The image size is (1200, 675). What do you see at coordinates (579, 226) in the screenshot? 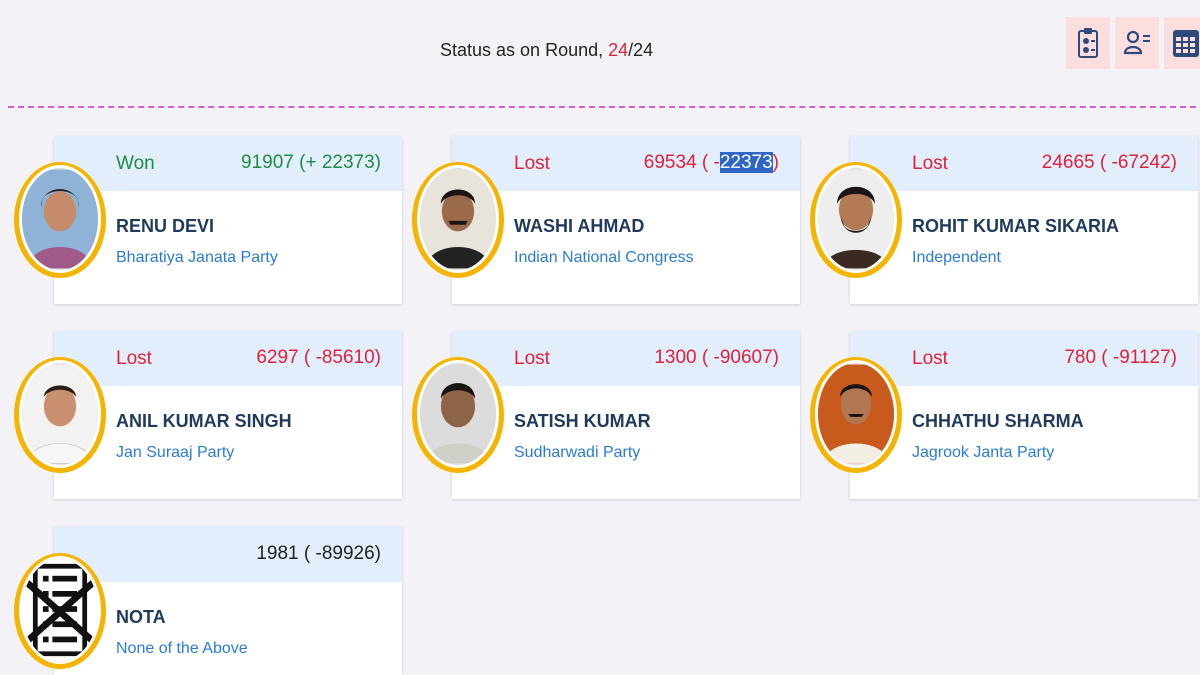
I see `candidate-name: WASHI AHMAD` at bounding box center [579, 226].